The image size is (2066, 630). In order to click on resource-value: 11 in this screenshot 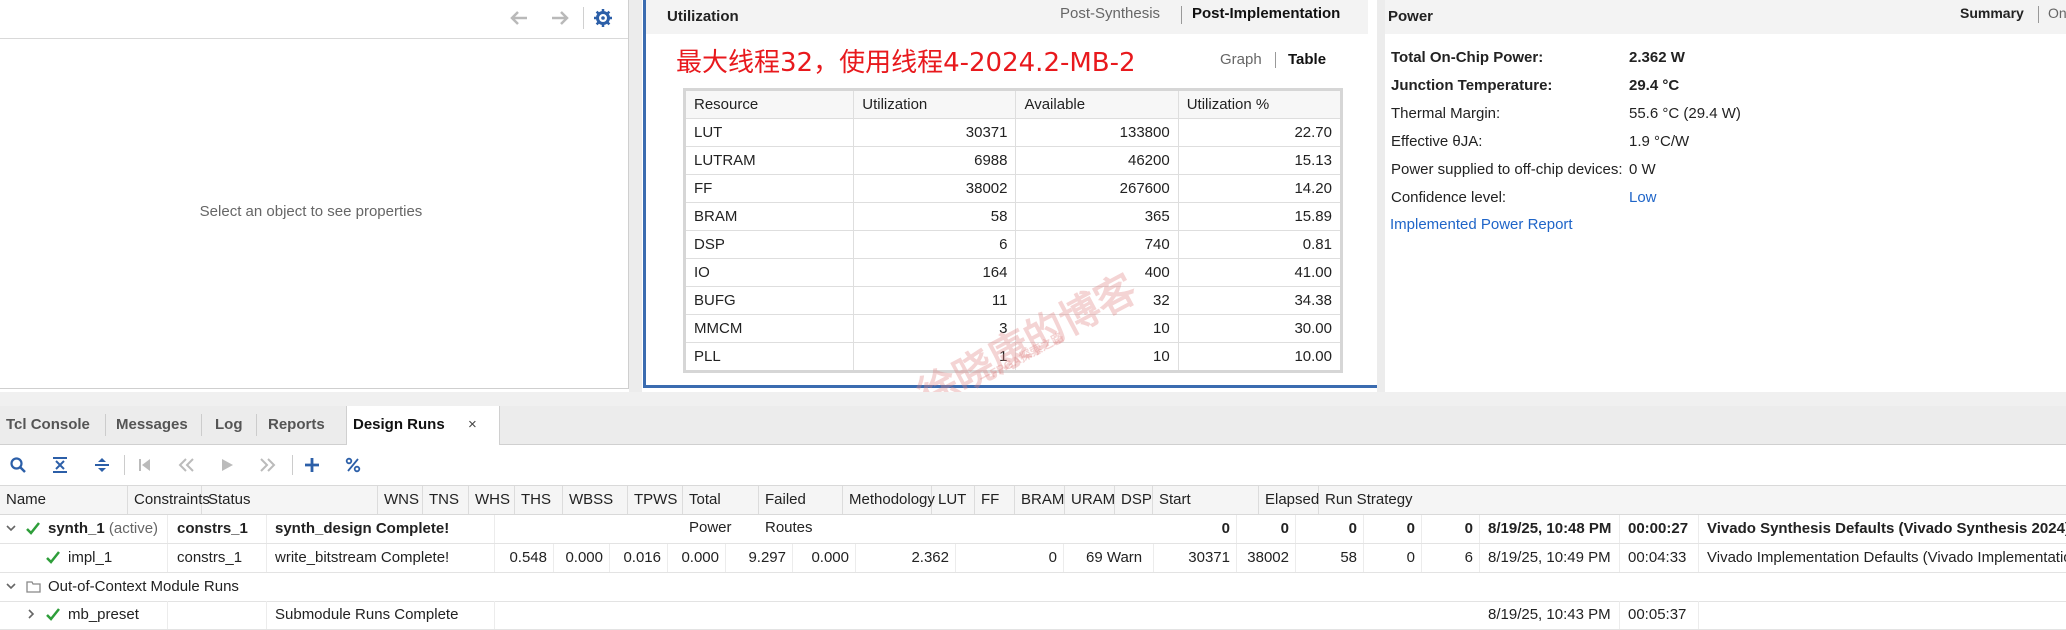, I will do `click(935, 300)`.